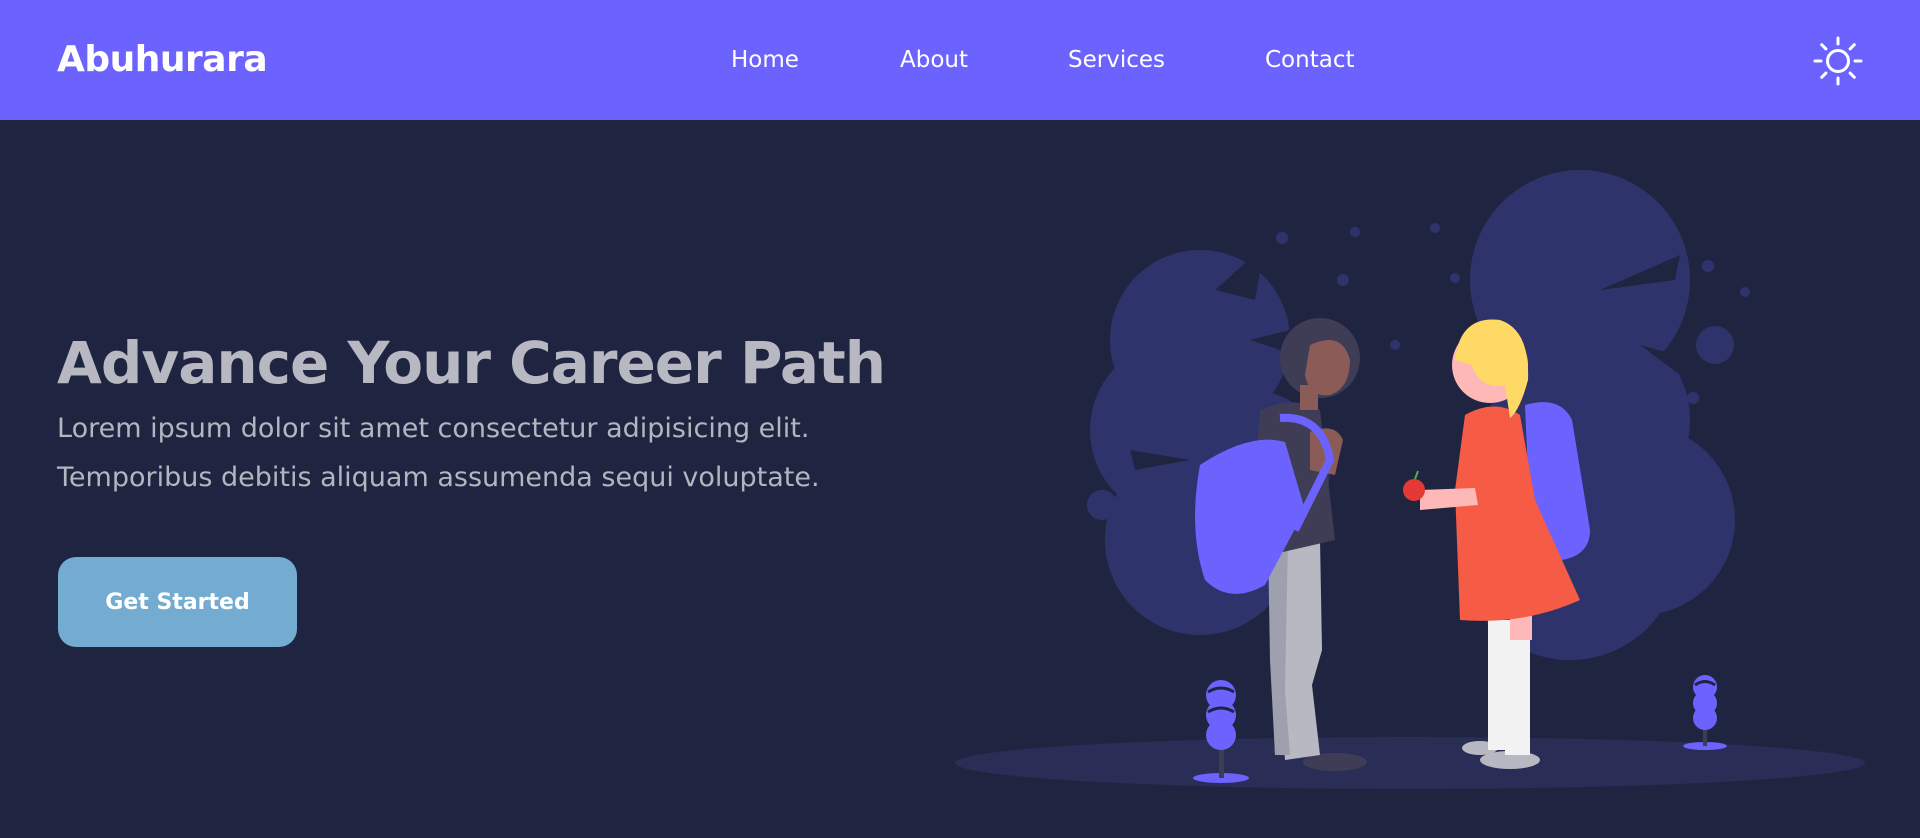 The image size is (1920, 838). I want to click on hero-title: Advance Your Career Path, so click(471, 363).